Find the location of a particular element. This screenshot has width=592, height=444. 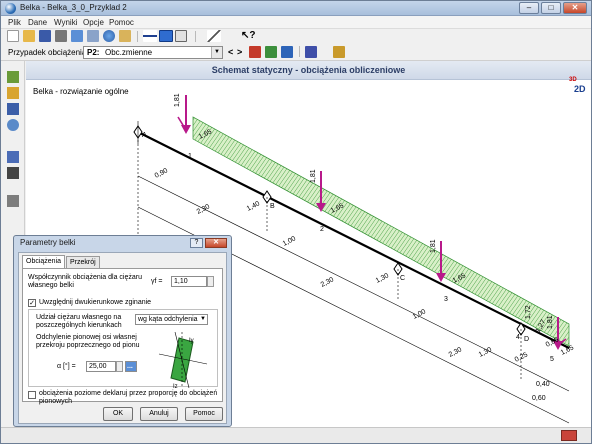

menu-bar: Plik Dane Wyniki Opcje Pomoc is located at coordinates (296, 22).